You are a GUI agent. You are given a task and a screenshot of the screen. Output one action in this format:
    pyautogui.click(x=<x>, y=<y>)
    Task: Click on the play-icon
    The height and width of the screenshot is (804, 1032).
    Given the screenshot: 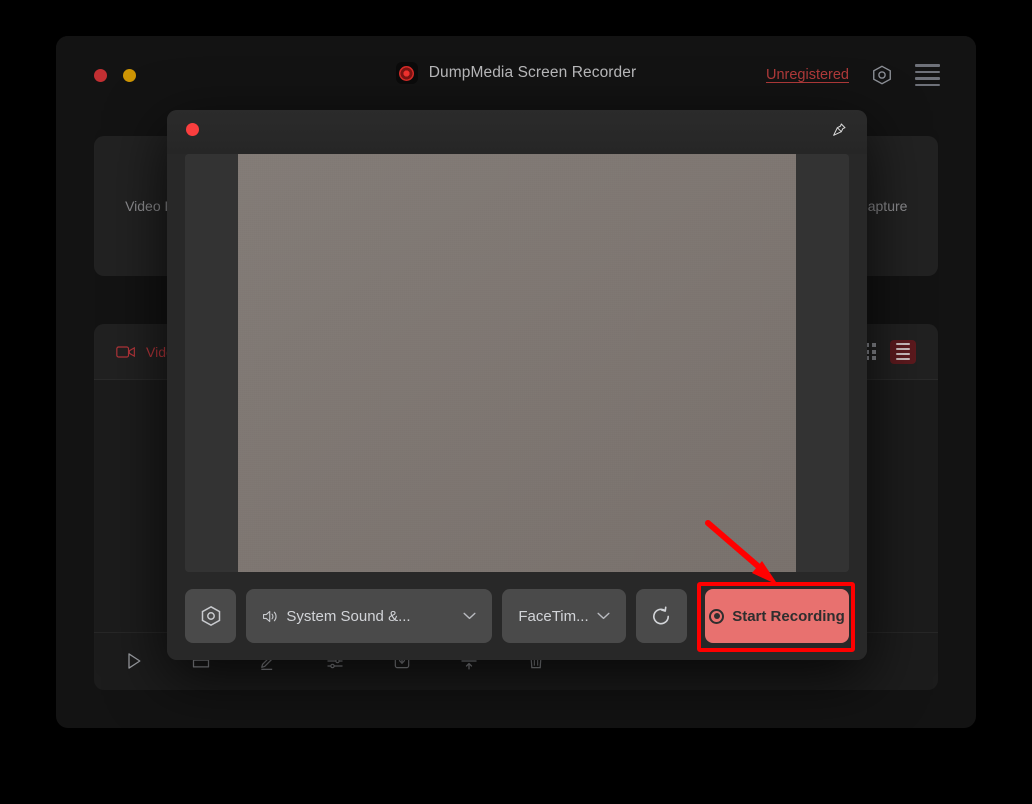 What is the action you would take?
    pyautogui.click(x=134, y=661)
    